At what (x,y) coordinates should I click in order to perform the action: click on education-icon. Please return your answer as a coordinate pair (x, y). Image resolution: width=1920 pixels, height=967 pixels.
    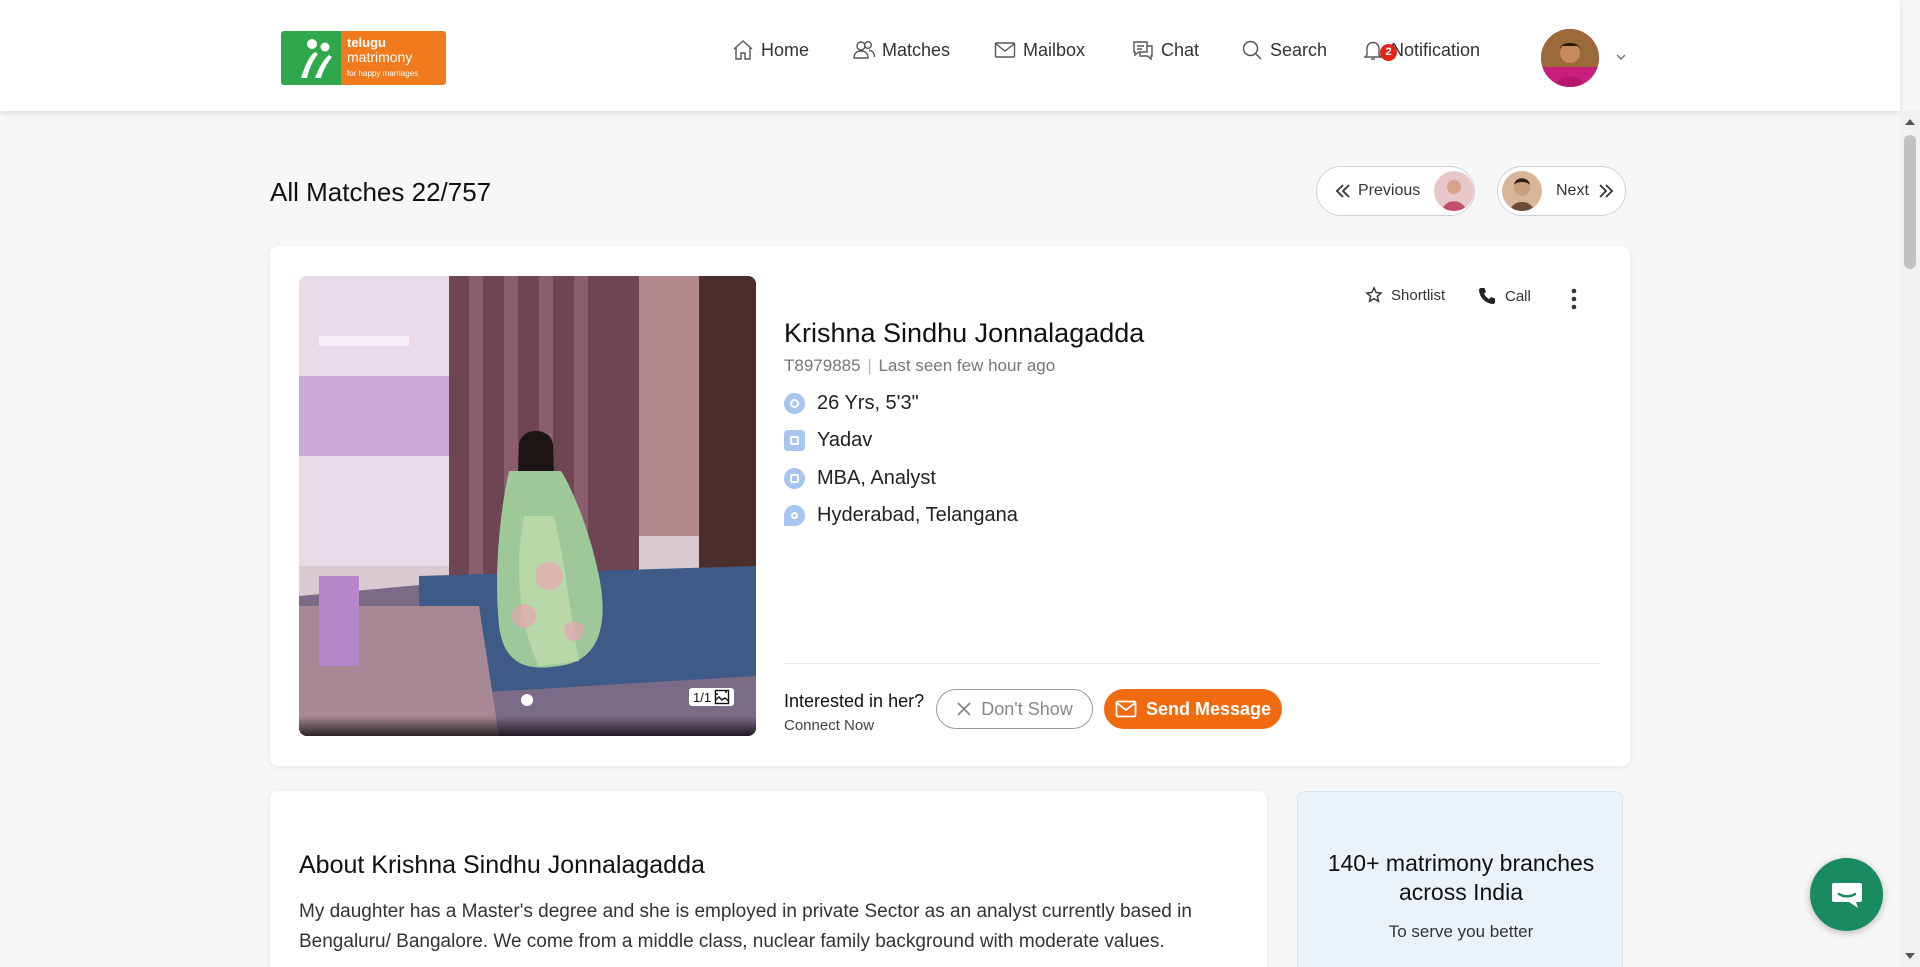
    Looking at the image, I should click on (794, 478).